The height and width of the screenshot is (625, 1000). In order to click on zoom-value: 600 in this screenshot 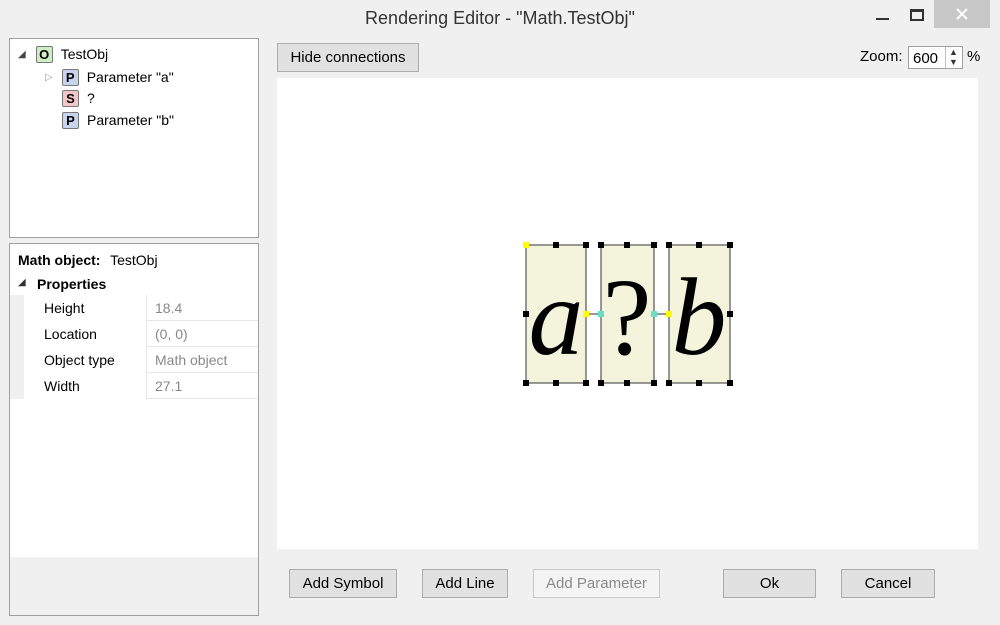, I will do `click(925, 58)`.